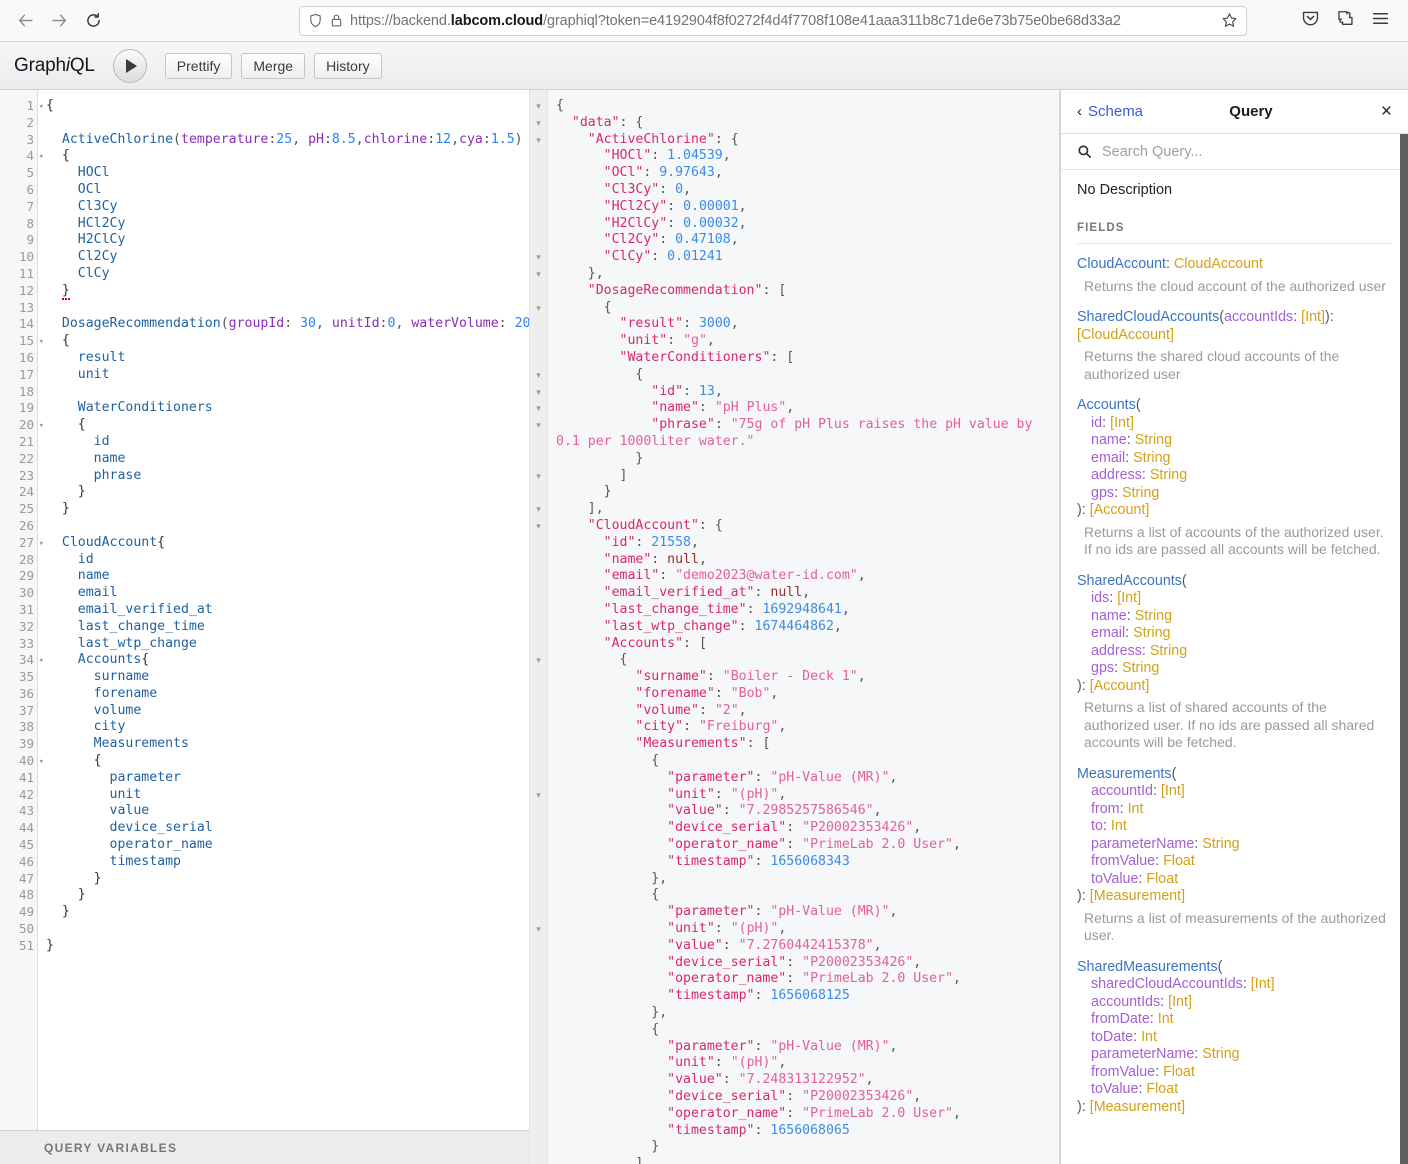 This screenshot has width=1408, height=1164. Describe the element at coordinates (1147, 967) in the screenshot. I see `docs-field-name: SharedMeasurements` at that location.